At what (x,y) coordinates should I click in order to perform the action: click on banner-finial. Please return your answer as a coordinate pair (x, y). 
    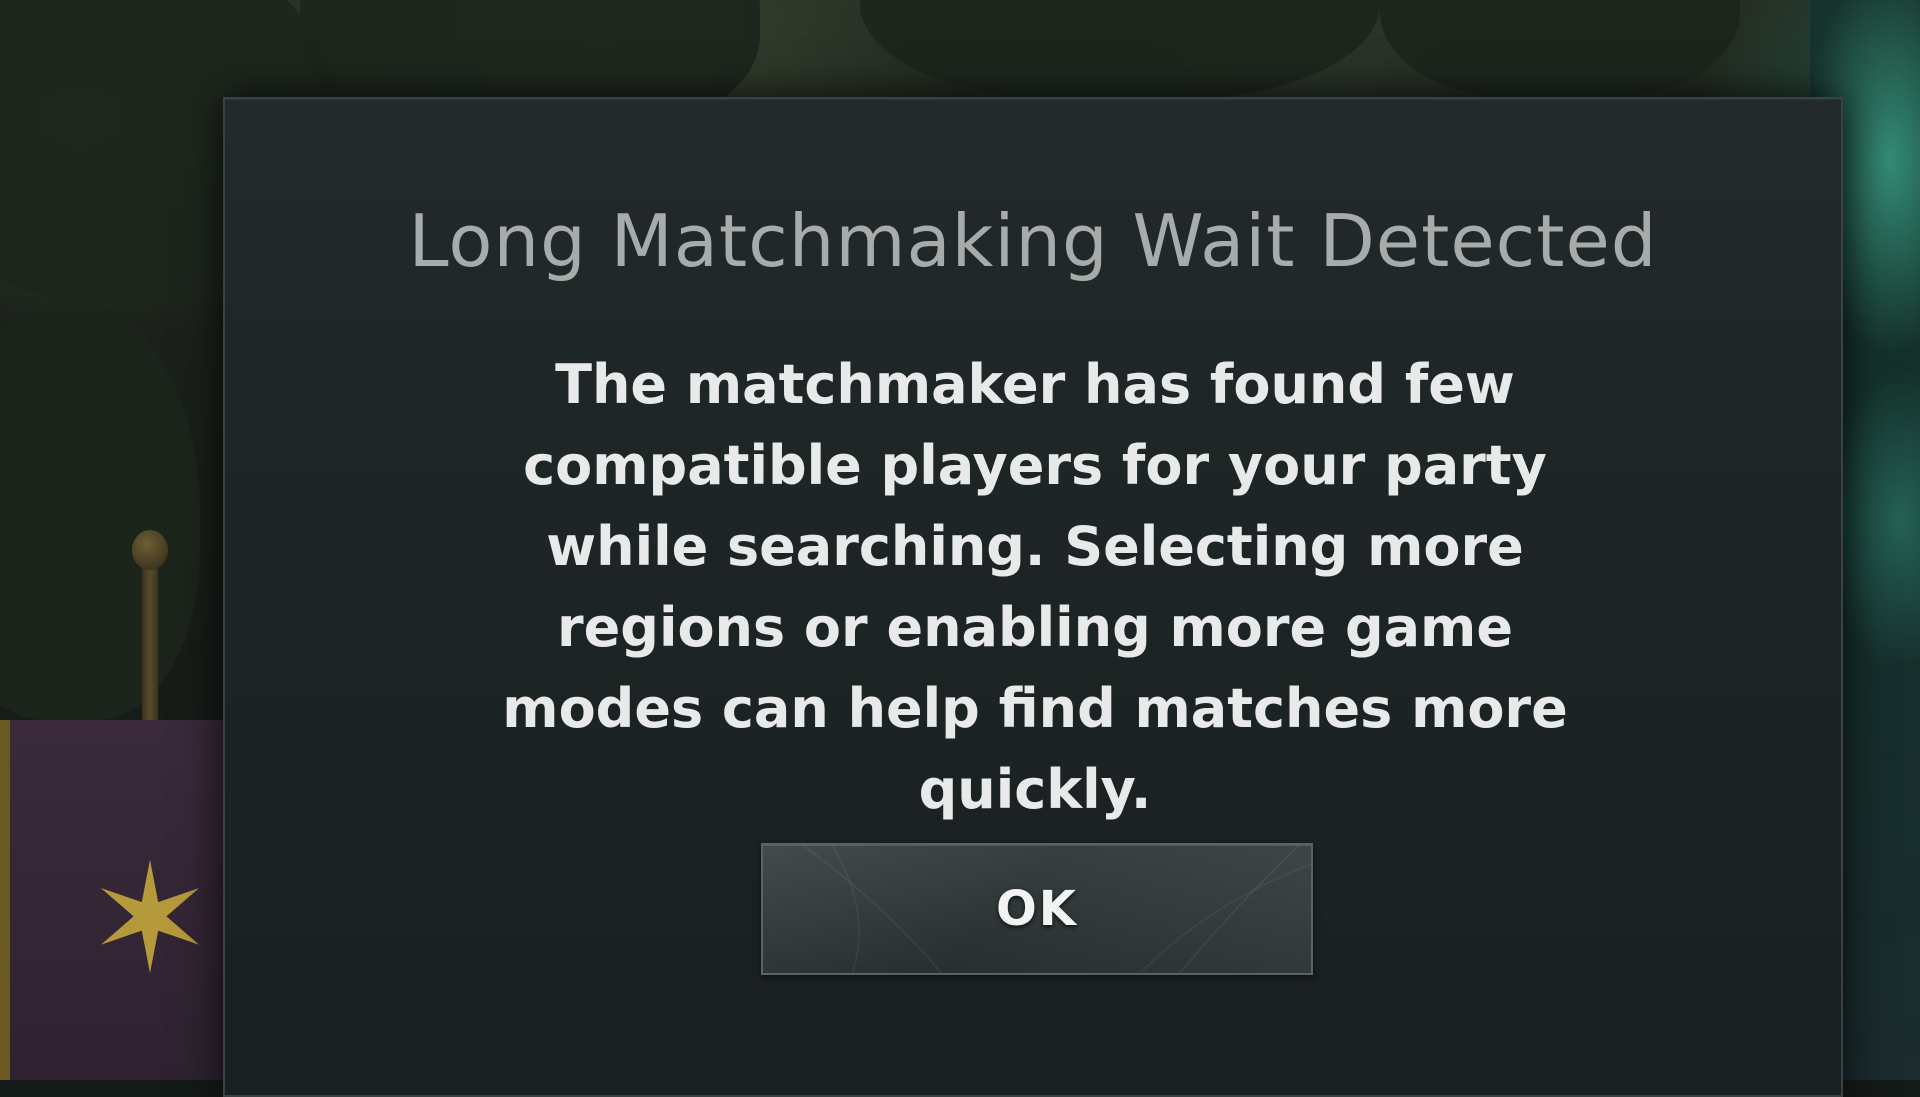
    Looking at the image, I should click on (150, 550).